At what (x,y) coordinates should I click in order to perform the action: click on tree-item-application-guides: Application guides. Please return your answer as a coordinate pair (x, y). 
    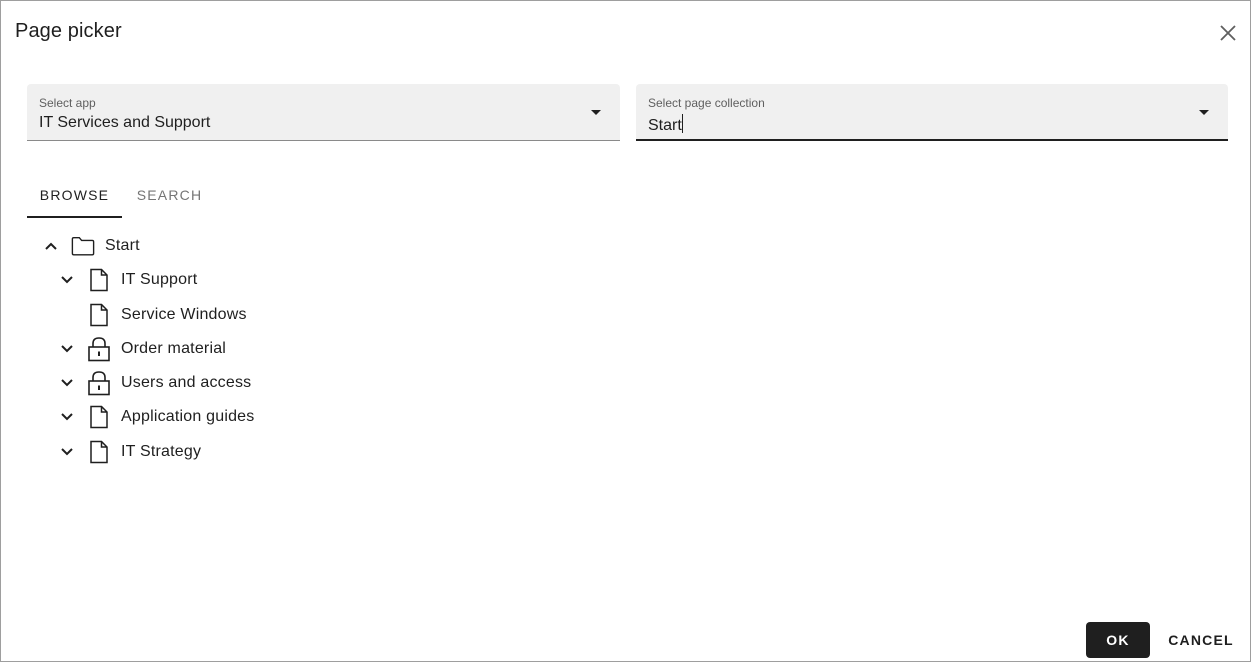
    Looking at the image, I should click on (155, 417).